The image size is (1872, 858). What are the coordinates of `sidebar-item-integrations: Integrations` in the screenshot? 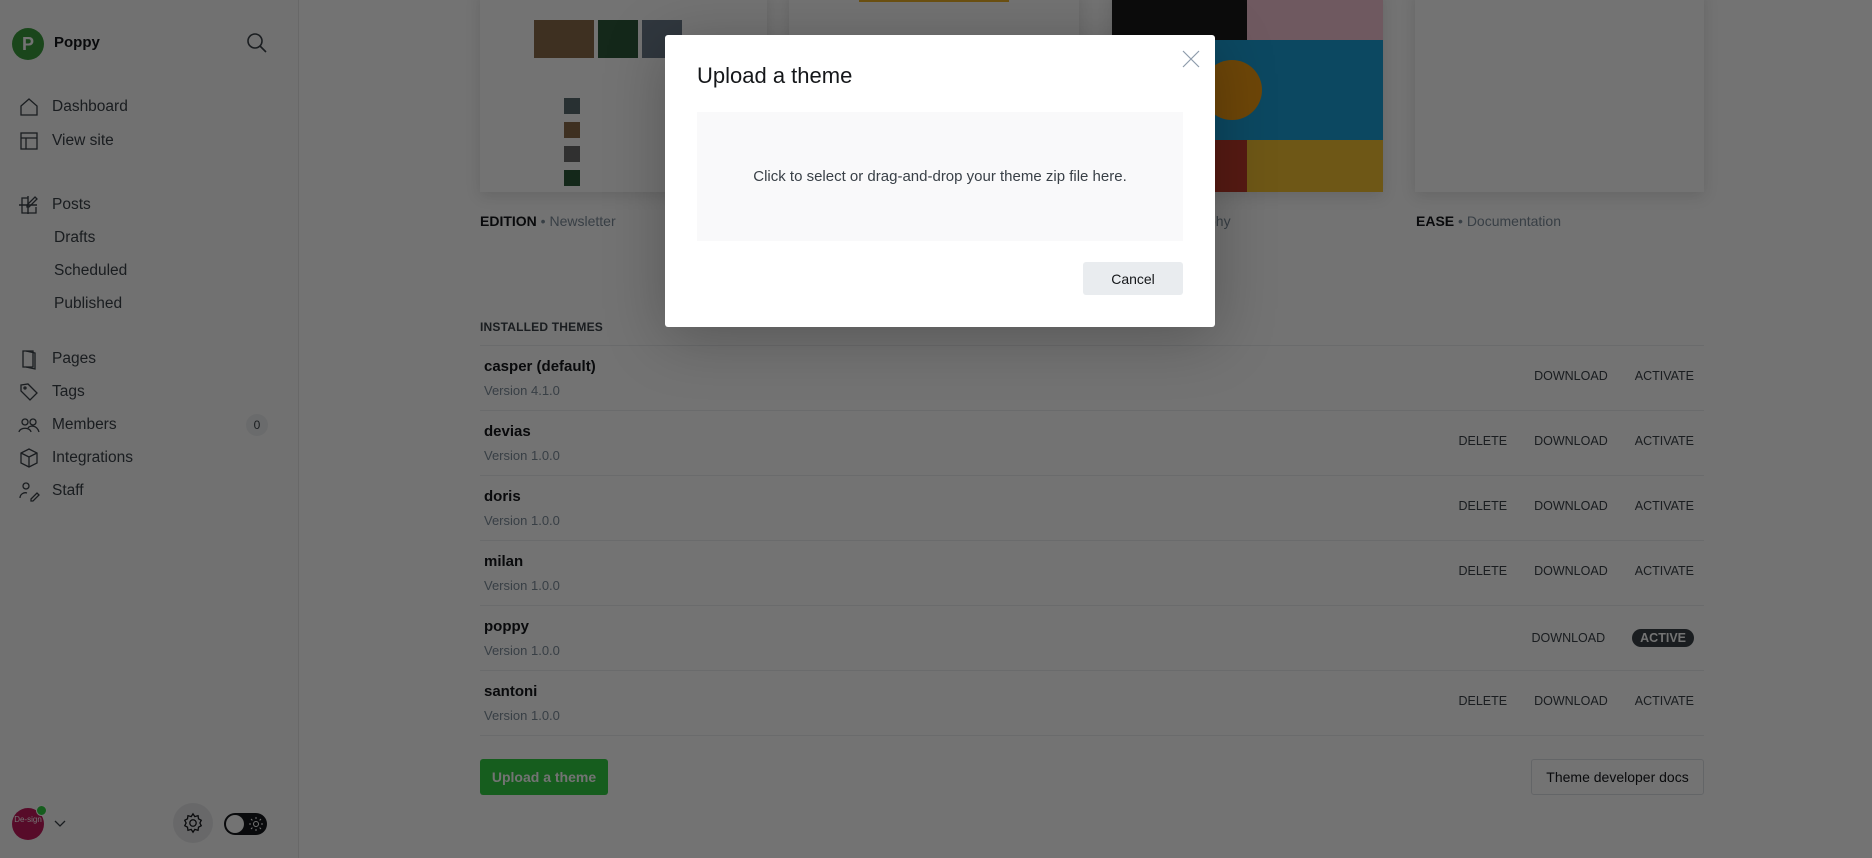 It's located at (140, 458).